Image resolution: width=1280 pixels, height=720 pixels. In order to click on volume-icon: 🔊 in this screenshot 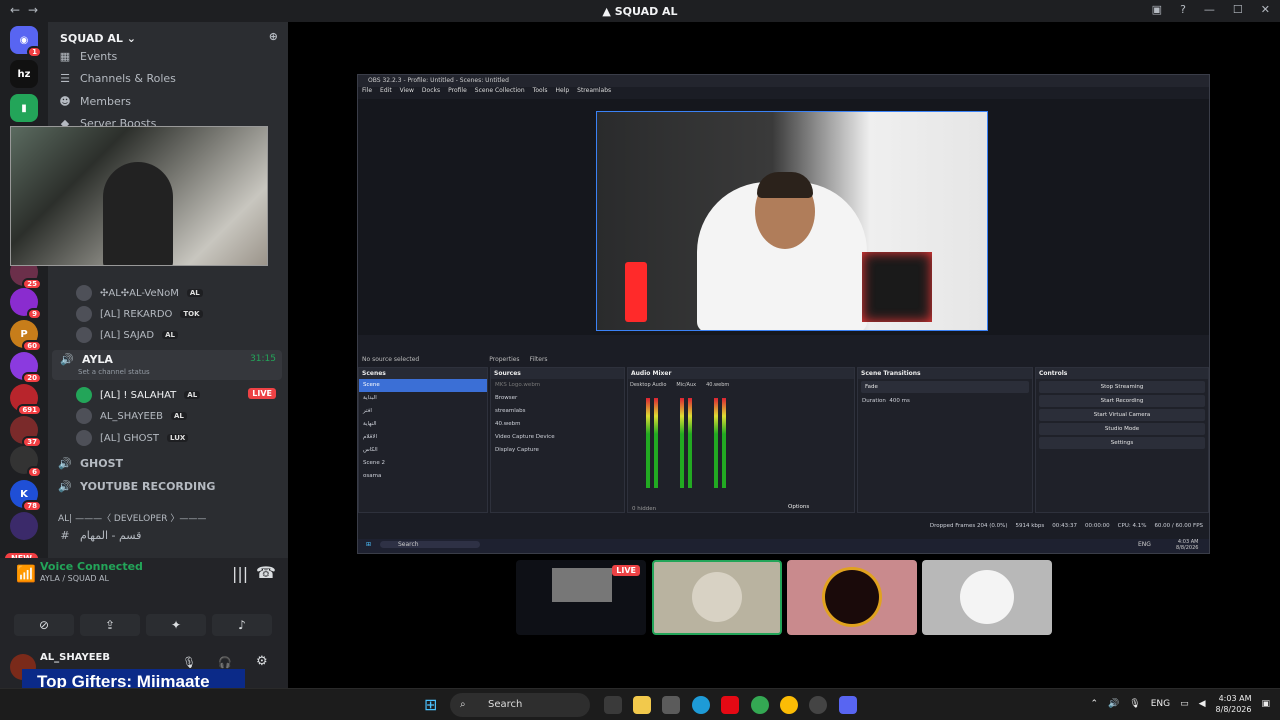, I will do `click(1113, 704)`.